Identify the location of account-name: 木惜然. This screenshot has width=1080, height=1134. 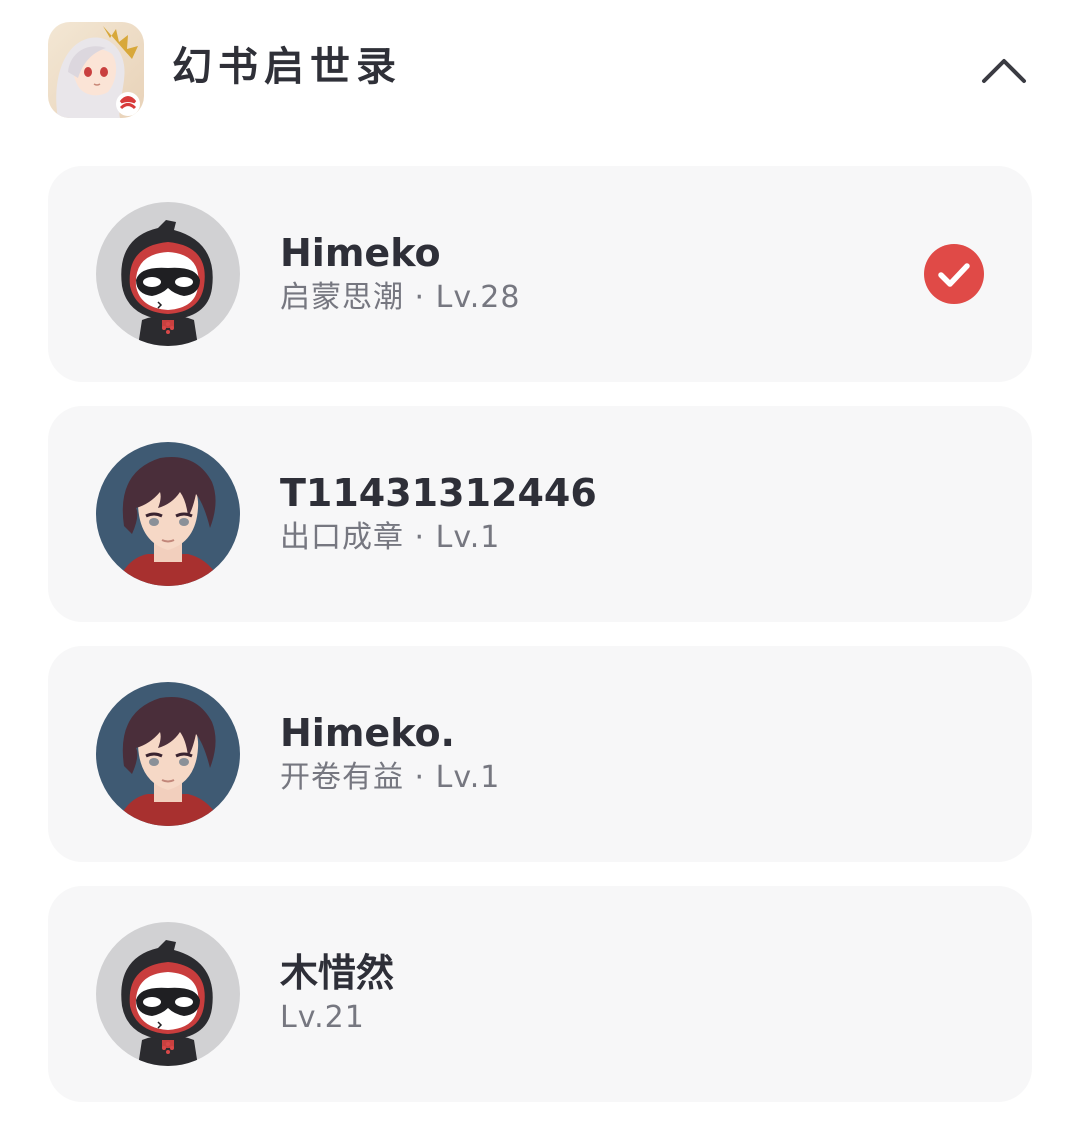
(337, 973).